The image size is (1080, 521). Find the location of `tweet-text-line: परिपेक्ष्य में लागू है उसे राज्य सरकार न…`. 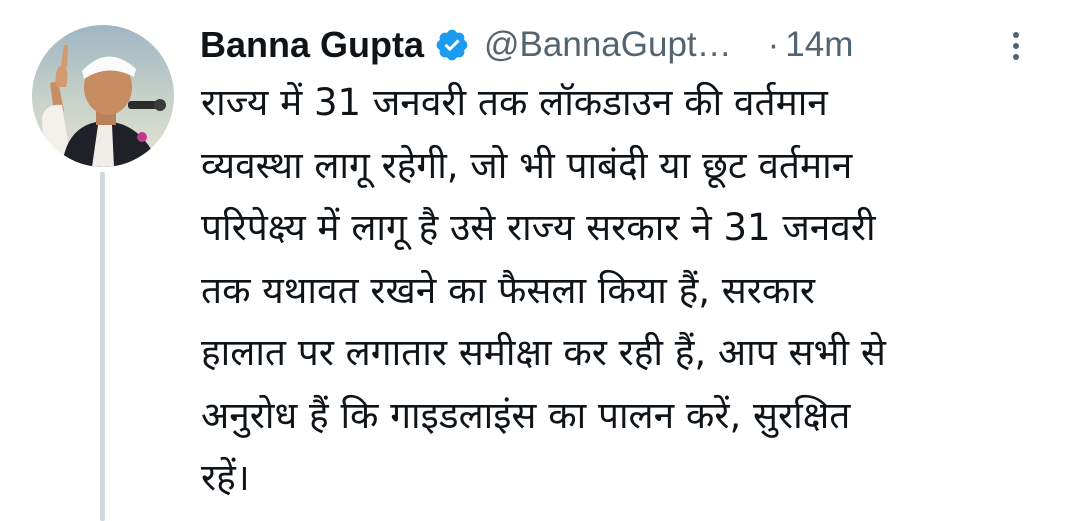

tweet-text-line: परिपेक्ष्य में लागू है उसे राज्य सरकार न… is located at coordinates (538, 227).